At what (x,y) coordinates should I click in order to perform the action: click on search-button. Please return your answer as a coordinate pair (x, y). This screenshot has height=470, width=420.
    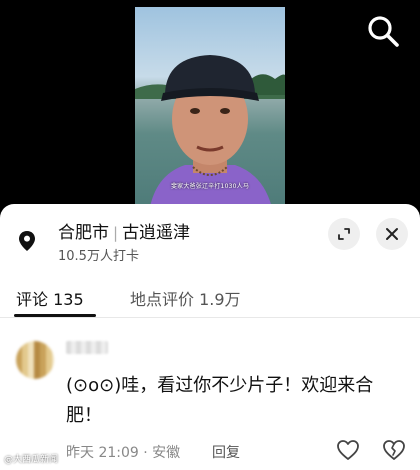
    Looking at the image, I should click on (383, 31).